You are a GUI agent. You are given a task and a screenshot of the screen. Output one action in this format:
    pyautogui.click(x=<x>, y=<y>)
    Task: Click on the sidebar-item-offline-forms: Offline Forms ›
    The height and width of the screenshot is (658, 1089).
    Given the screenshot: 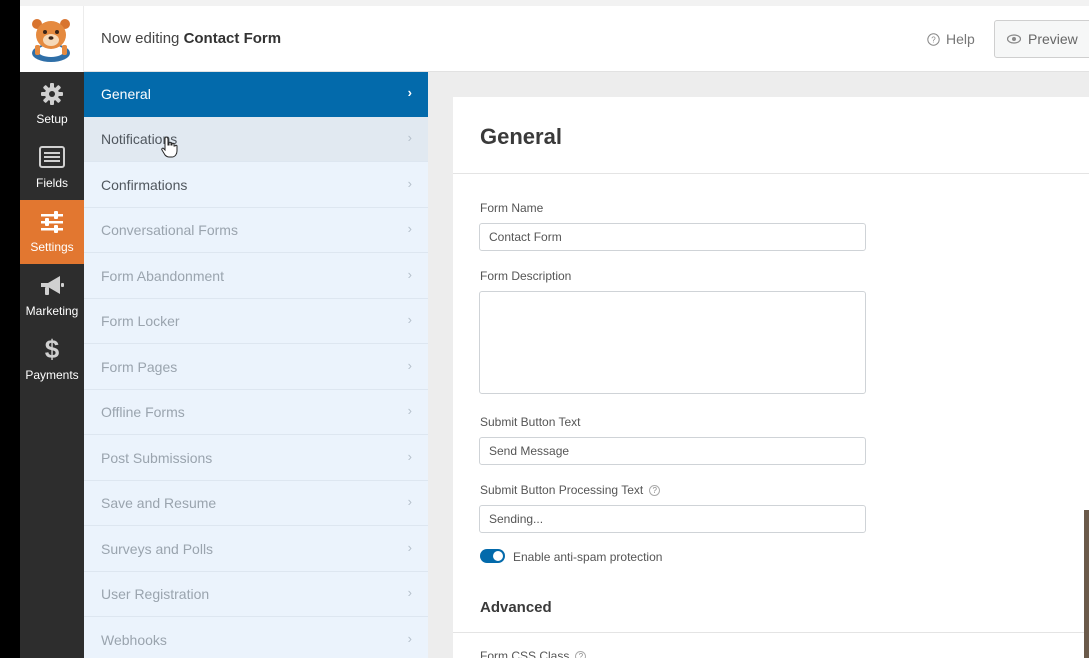 What is the action you would take?
    pyautogui.click(x=256, y=412)
    